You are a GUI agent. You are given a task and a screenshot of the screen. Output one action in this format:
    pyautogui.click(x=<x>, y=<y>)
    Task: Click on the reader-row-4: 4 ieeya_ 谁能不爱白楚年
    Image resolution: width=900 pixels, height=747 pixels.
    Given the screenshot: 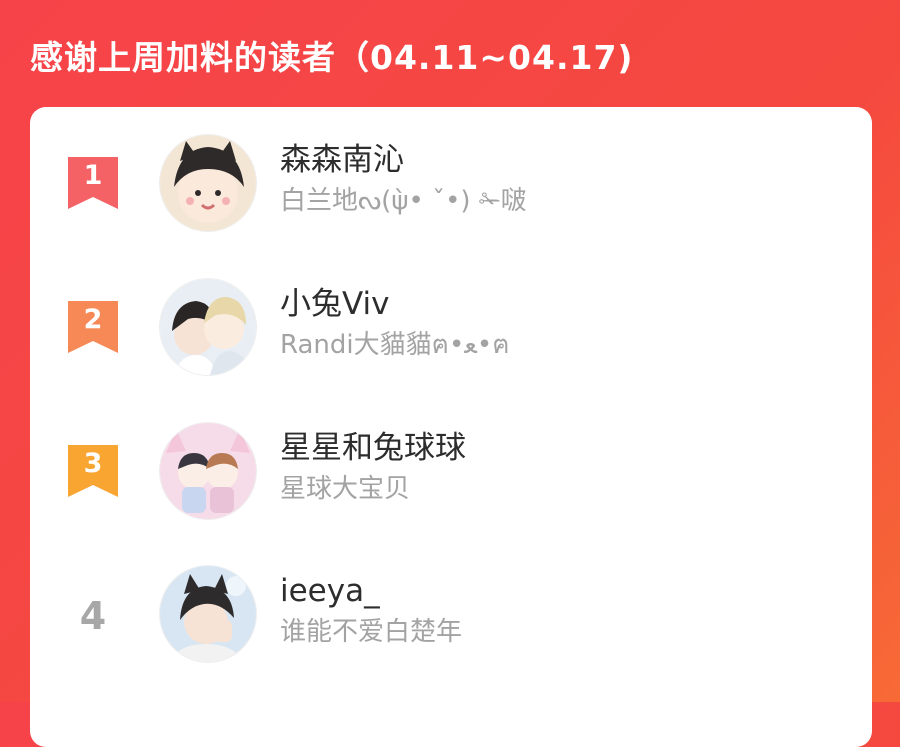 What is the action you would take?
    pyautogui.click(x=451, y=616)
    